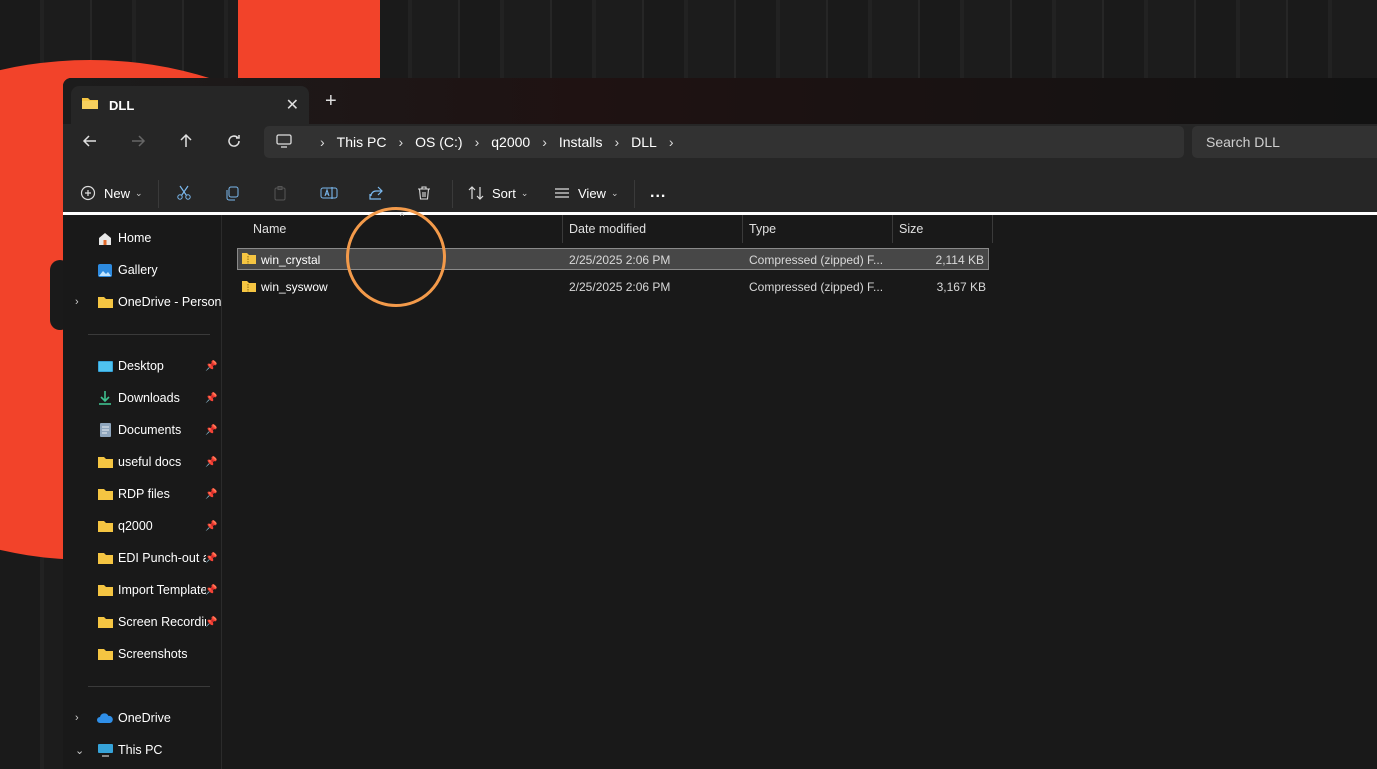  I want to click on monitor-icon, so click(284, 142).